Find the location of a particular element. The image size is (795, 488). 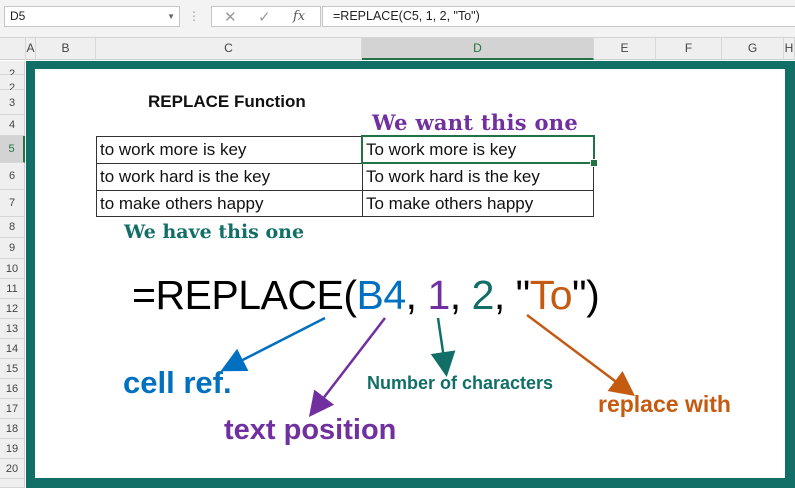

arrow-cell-ref is located at coordinates (273, 344).